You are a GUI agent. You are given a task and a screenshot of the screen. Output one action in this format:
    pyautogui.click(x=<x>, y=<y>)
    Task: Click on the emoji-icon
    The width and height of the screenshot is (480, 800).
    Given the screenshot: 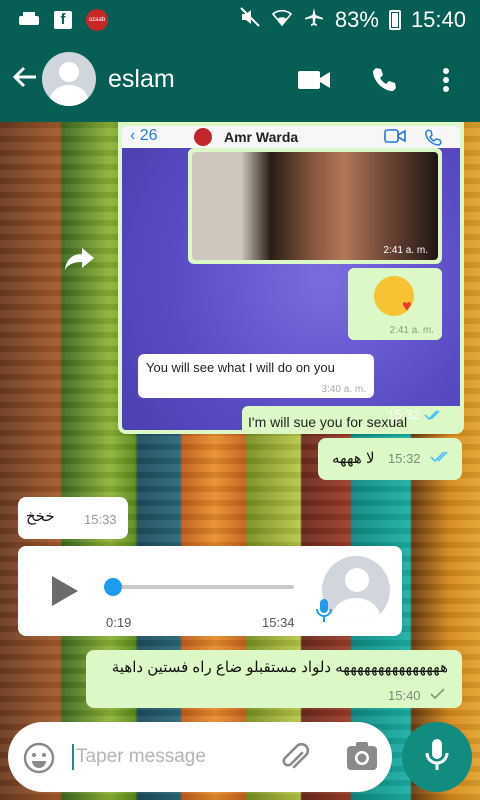 What is the action you would take?
    pyautogui.click(x=39, y=760)
    